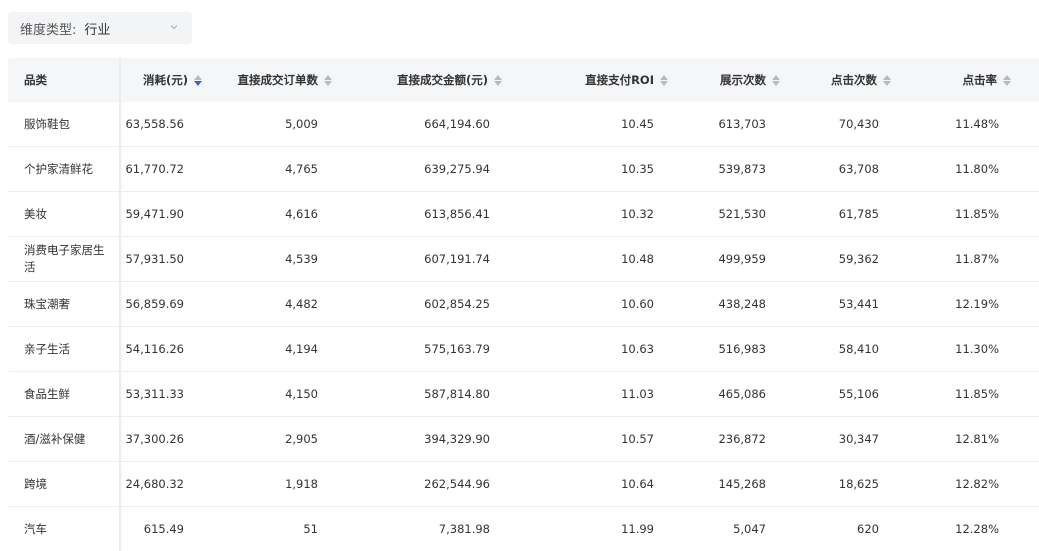 This screenshot has width=1039, height=551. What do you see at coordinates (64, 394) in the screenshot?
I see `category-cell: 食品生鲜` at bounding box center [64, 394].